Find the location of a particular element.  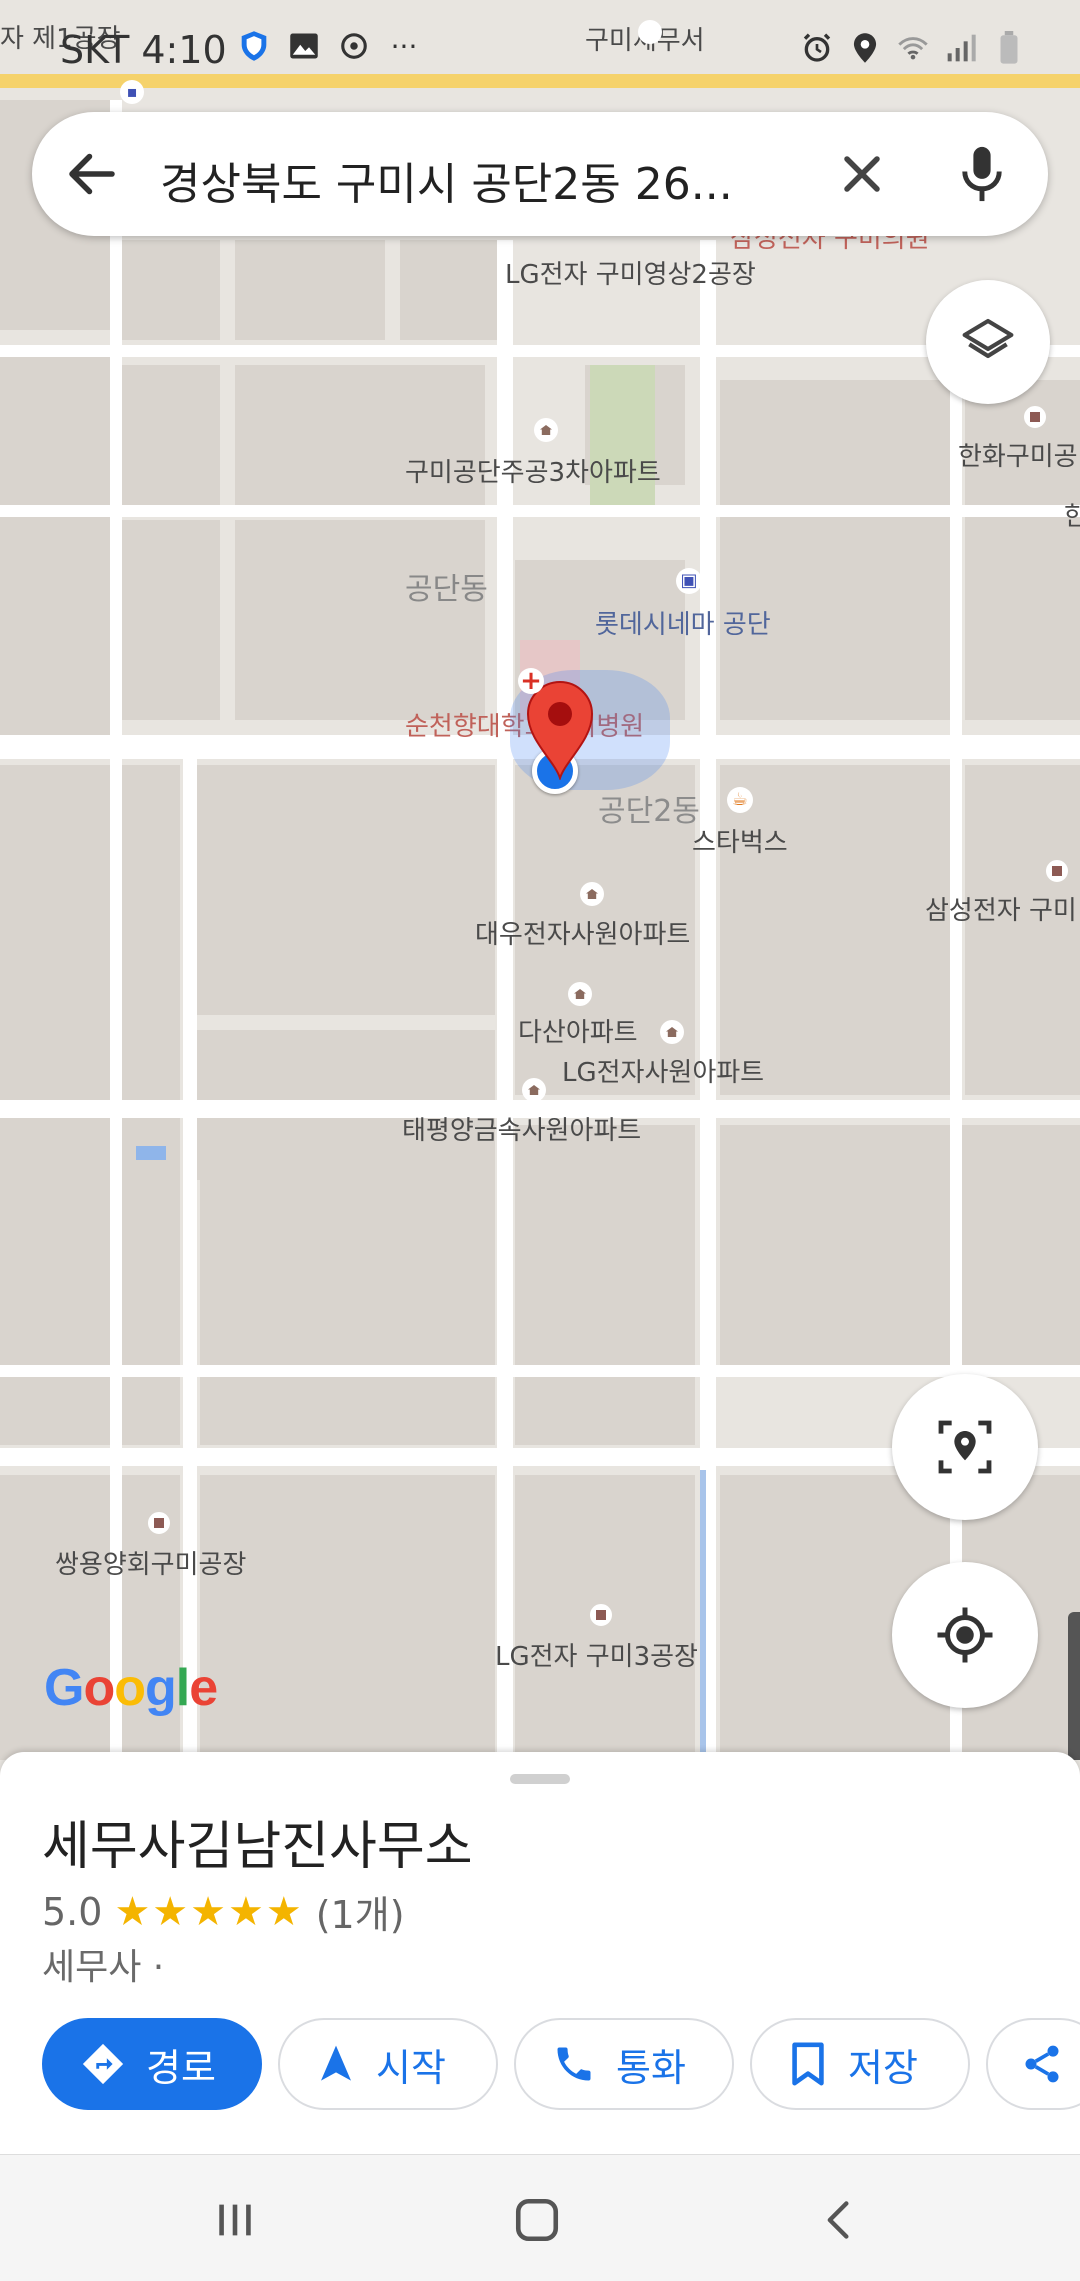

directions-button: 경로 is located at coordinates (152, 2064).